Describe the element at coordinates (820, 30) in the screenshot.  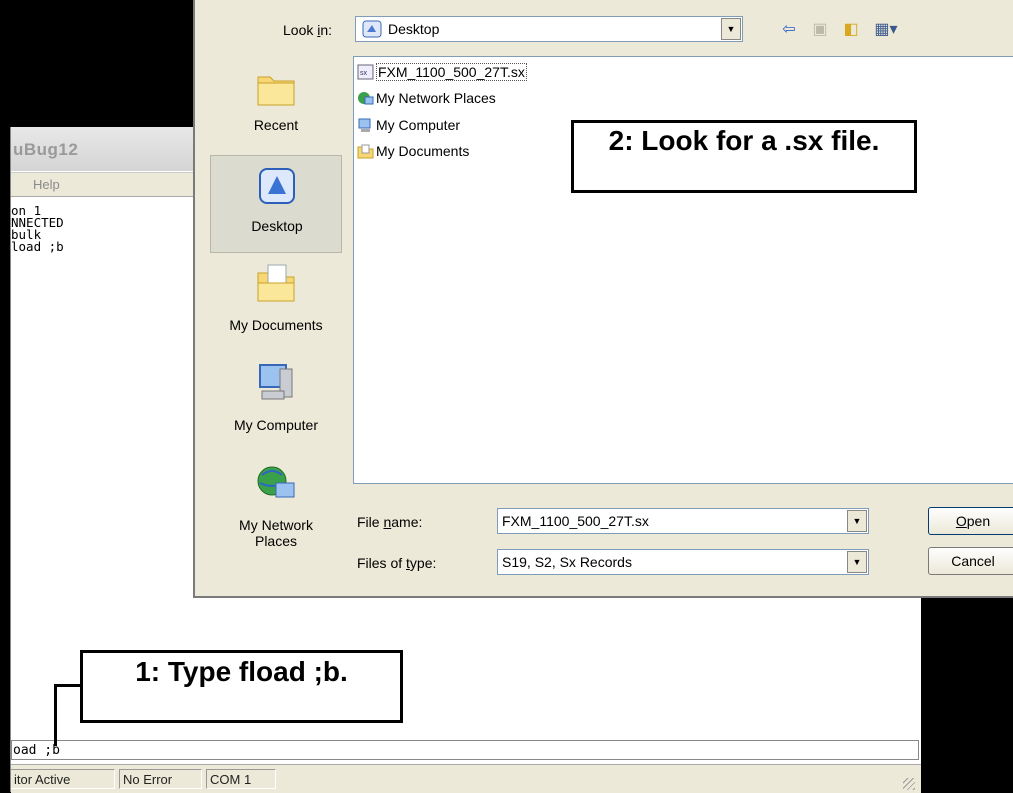
I see `up-folder-icon: ▣` at that location.